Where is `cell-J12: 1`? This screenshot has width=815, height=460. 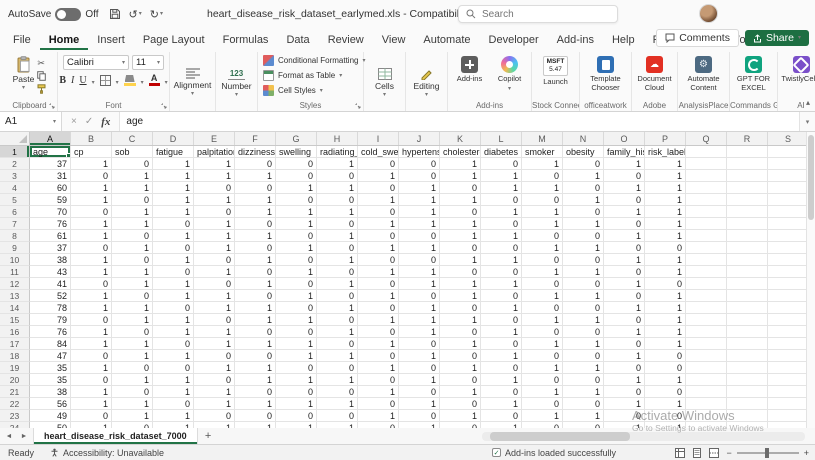
cell-J12: 1 is located at coordinates (419, 284).